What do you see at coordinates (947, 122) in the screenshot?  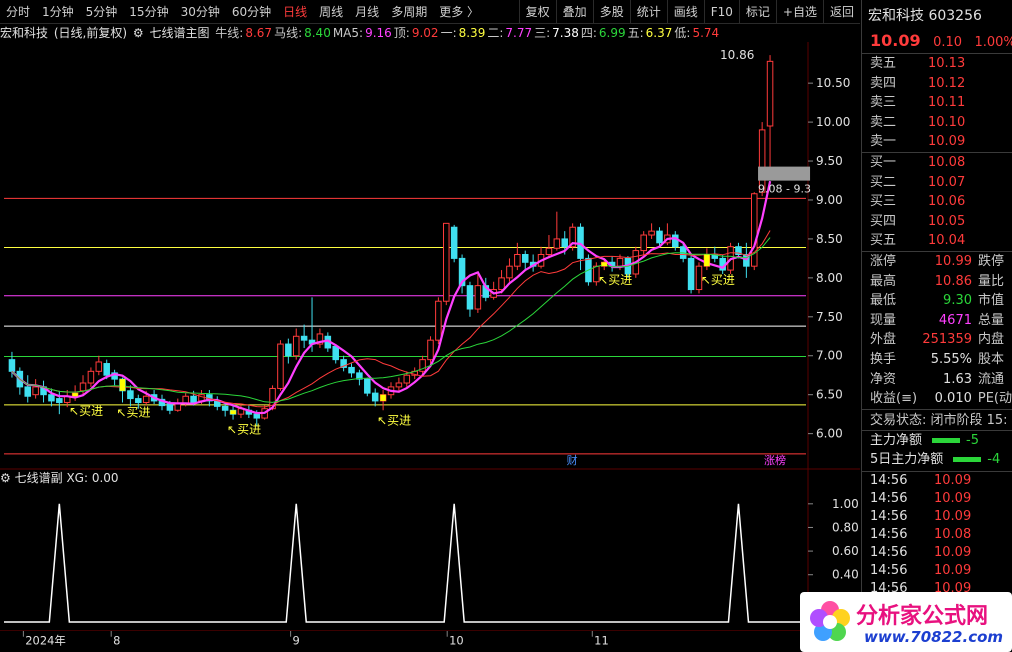 I see `asks-price: 10.10` at bounding box center [947, 122].